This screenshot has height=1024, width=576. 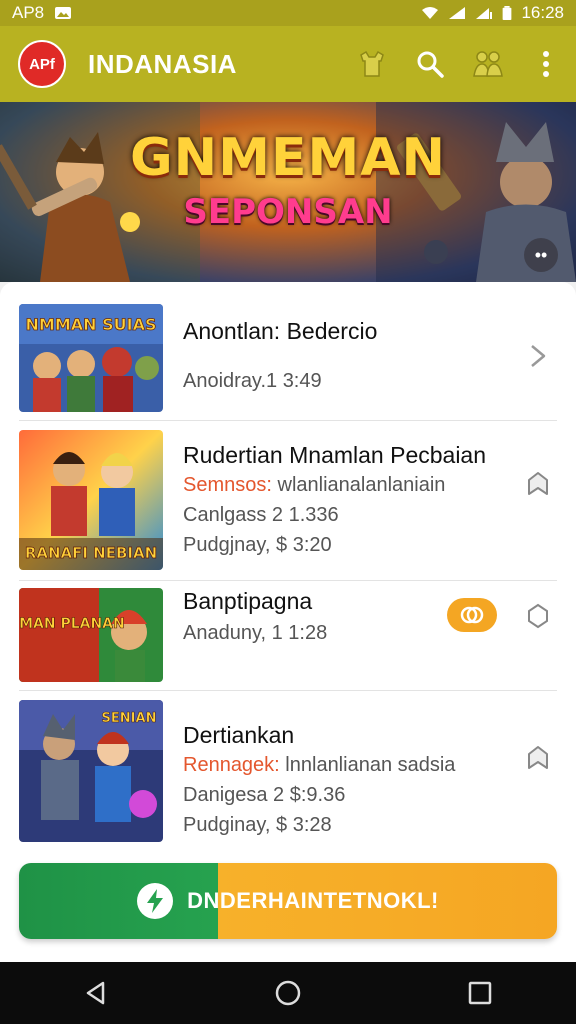 I want to click on game-thumbnail: SENIAN, so click(x=91, y=771).